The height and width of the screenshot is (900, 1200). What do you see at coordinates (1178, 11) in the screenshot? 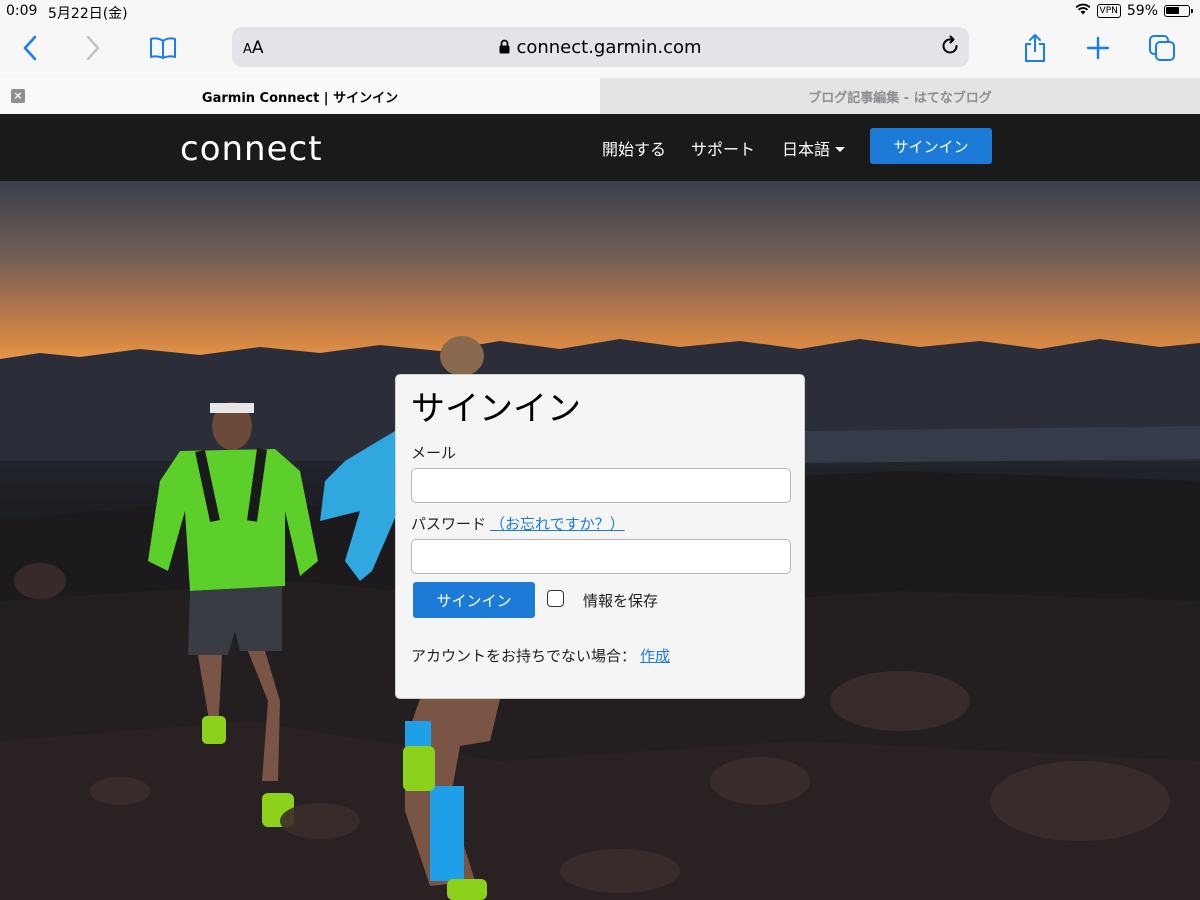
I see `battery-icon` at bounding box center [1178, 11].